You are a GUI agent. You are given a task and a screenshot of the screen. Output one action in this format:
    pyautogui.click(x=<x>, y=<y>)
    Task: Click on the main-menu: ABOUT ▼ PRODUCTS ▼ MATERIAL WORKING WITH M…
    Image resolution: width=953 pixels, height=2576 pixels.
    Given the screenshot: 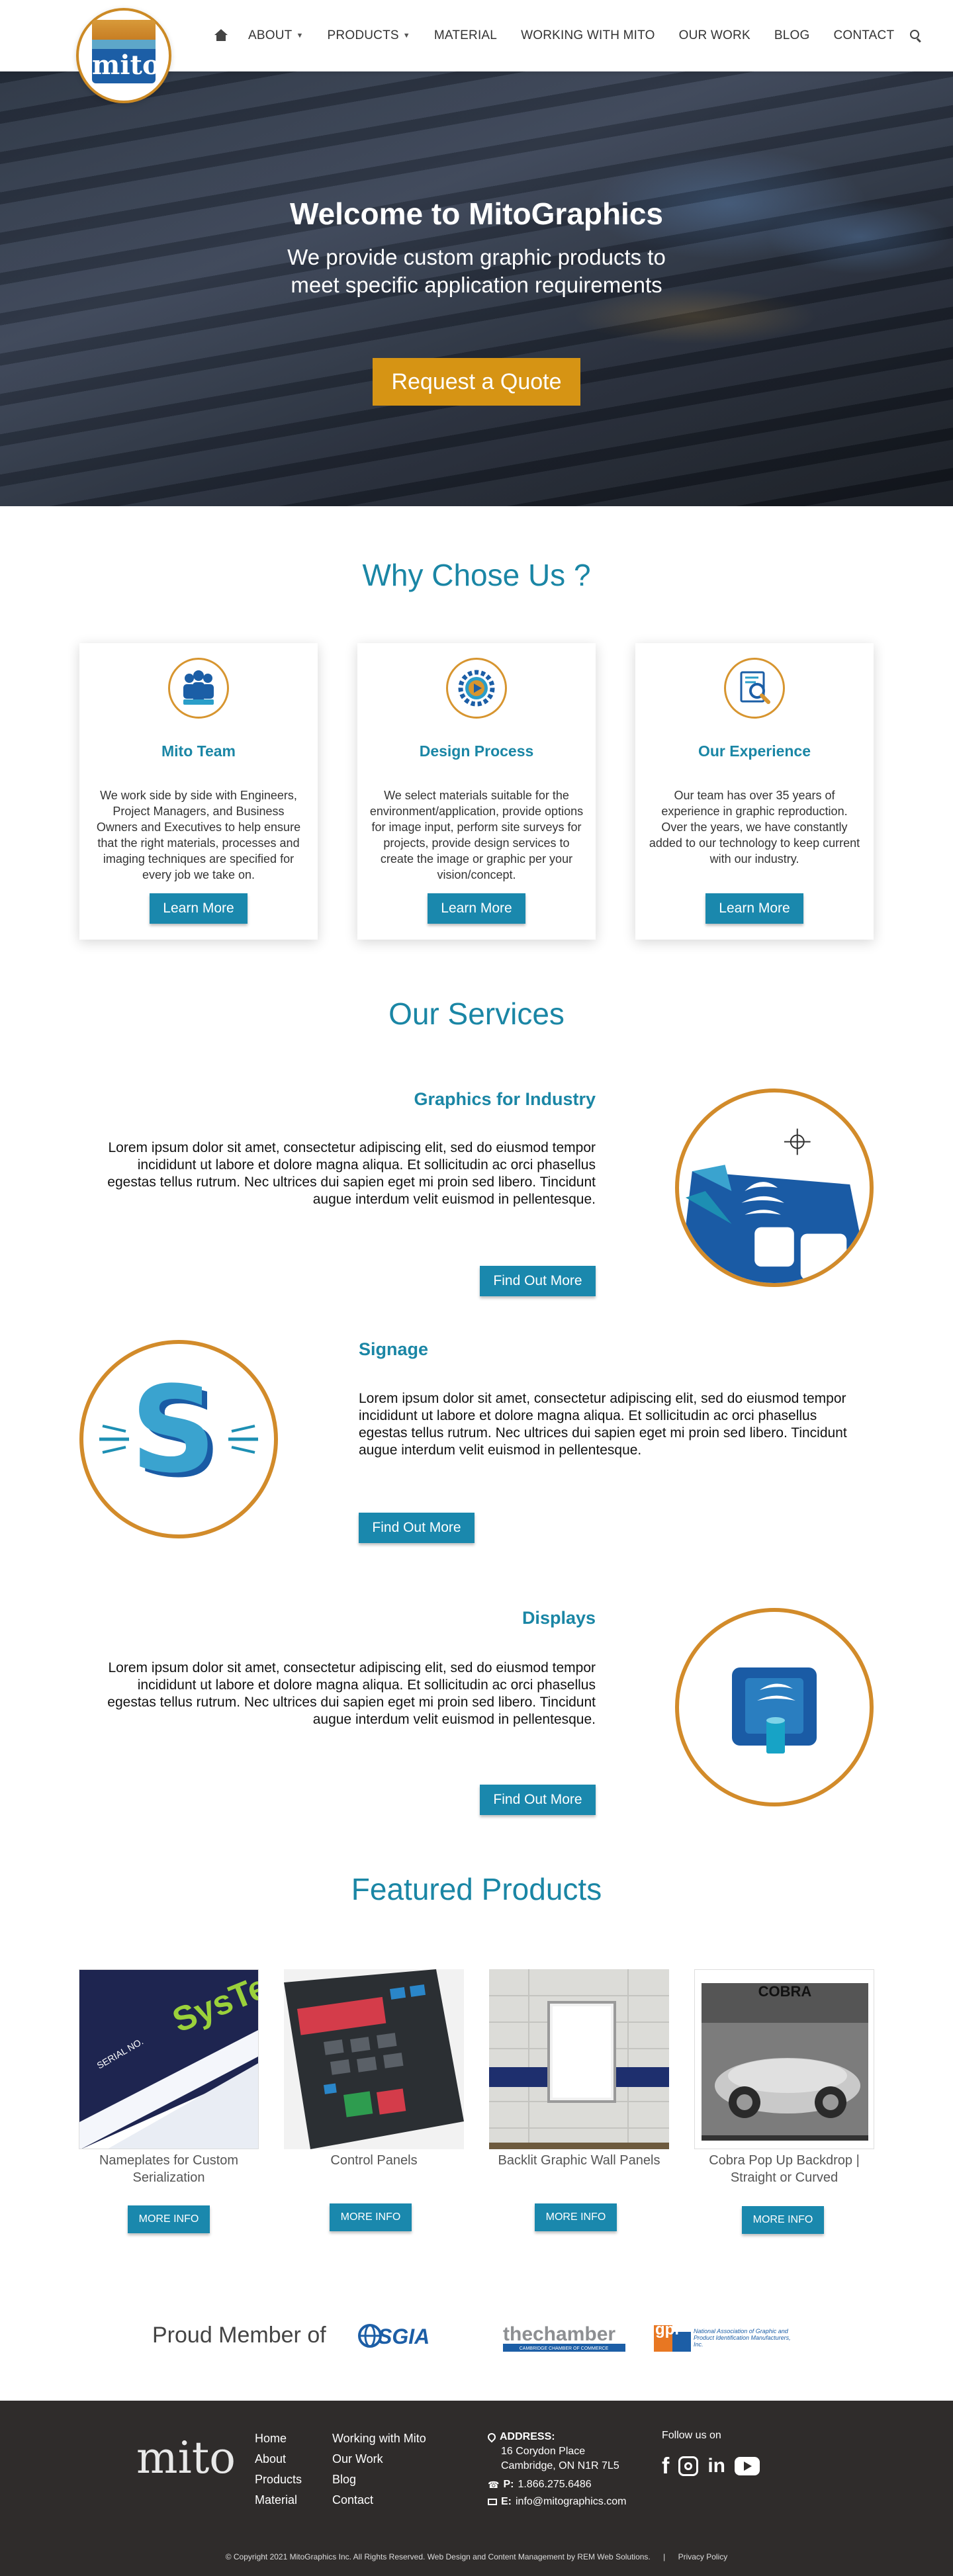 What is the action you would take?
    pyautogui.click(x=565, y=35)
    